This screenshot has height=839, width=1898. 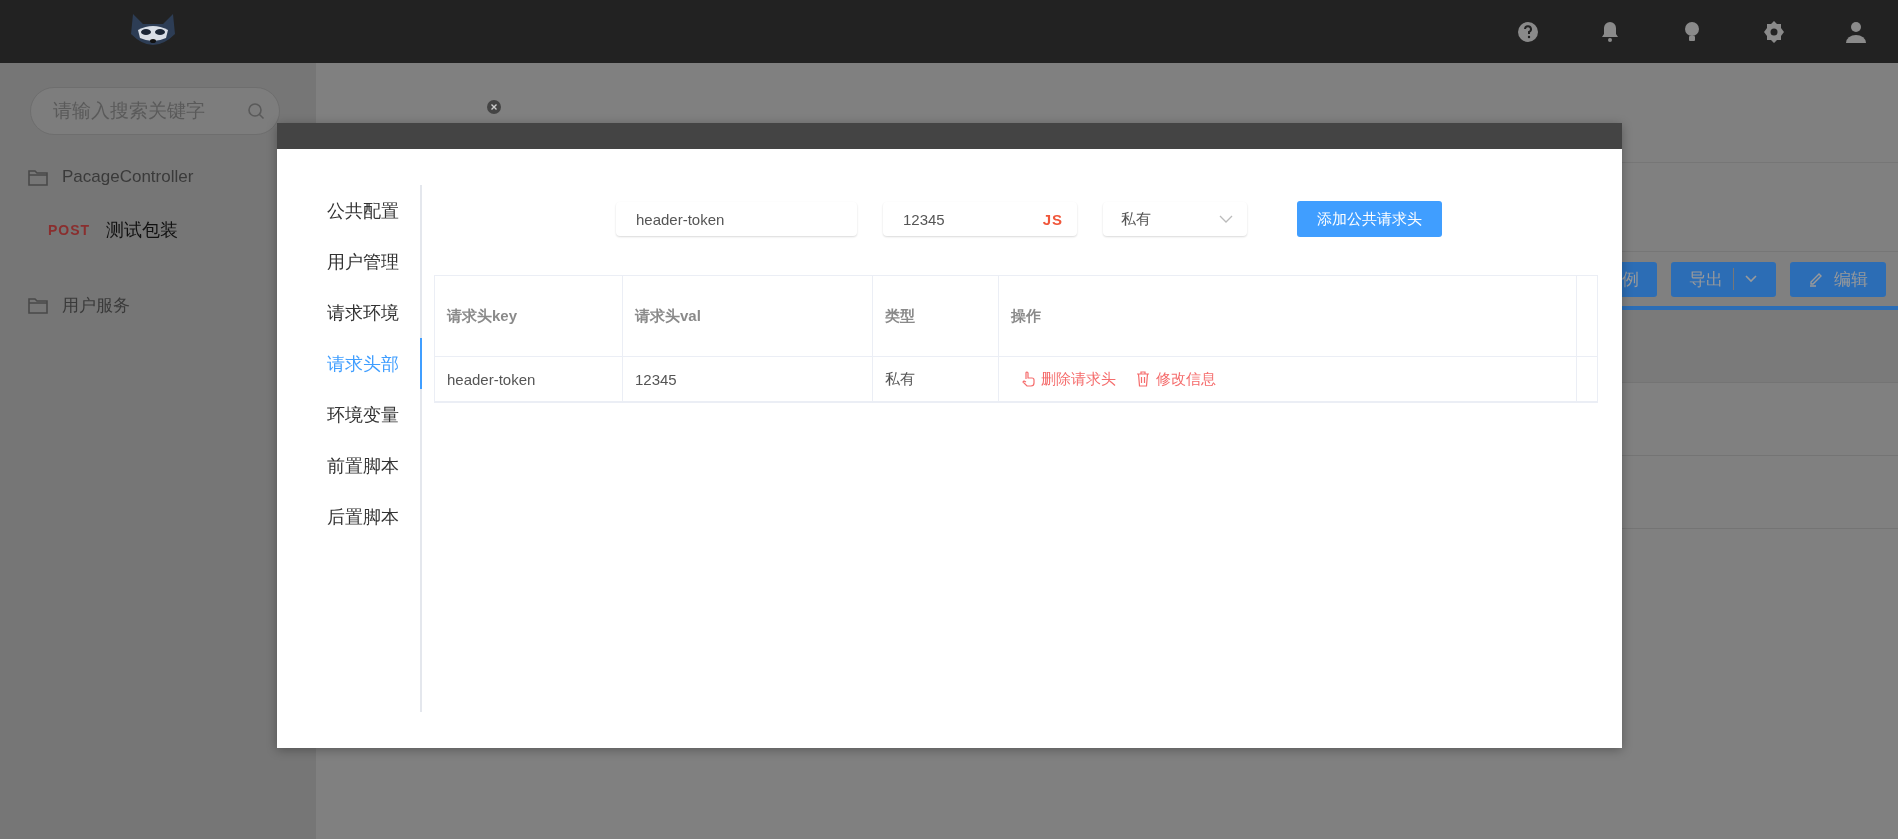 What do you see at coordinates (1175, 219) in the screenshot?
I see `type-select: 私有` at bounding box center [1175, 219].